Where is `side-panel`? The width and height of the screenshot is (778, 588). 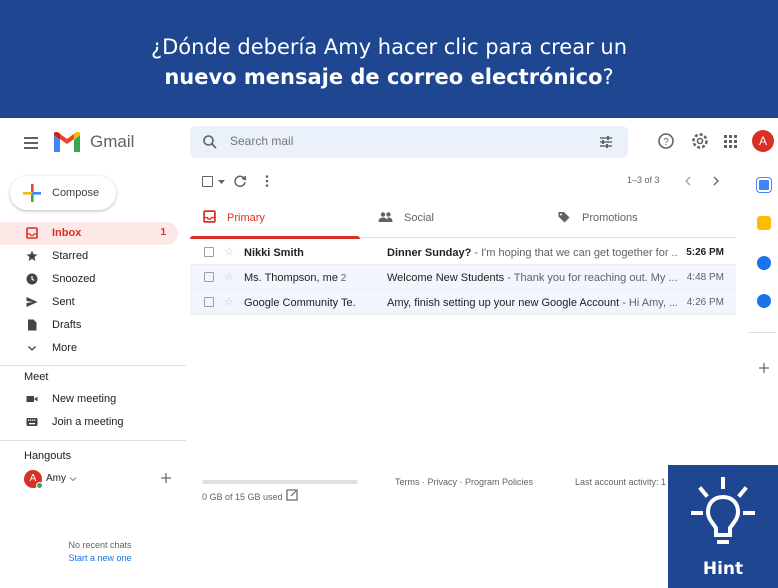
side-panel is located at coordinates (763, 316).